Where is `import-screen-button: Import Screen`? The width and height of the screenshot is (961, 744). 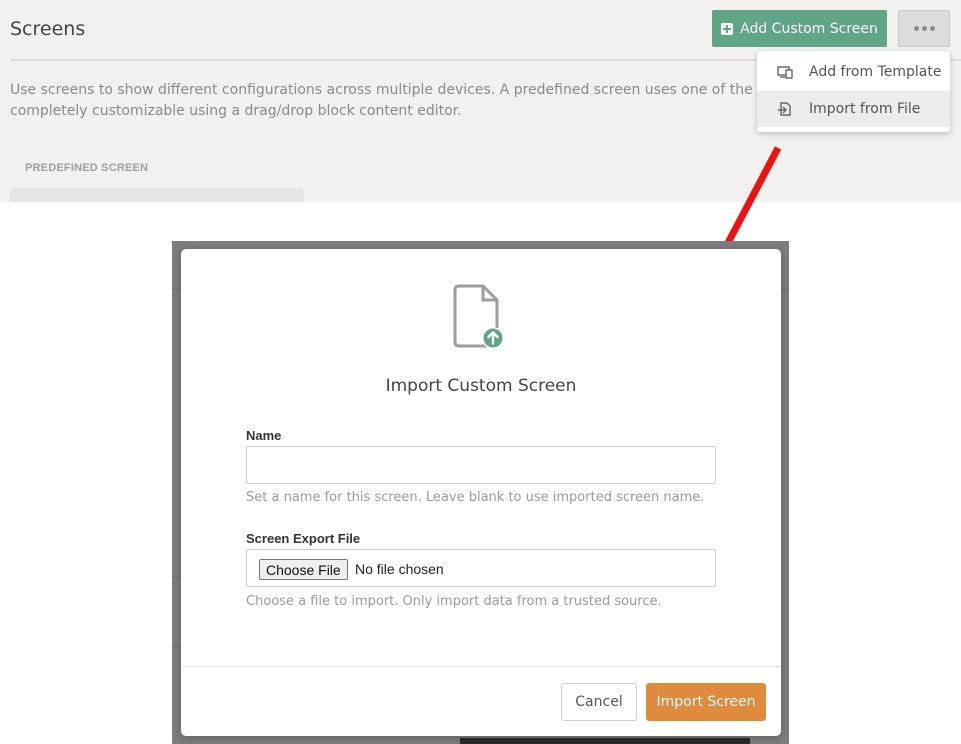 import-screen-button: Import Screen is located at coordinates (706, 702).